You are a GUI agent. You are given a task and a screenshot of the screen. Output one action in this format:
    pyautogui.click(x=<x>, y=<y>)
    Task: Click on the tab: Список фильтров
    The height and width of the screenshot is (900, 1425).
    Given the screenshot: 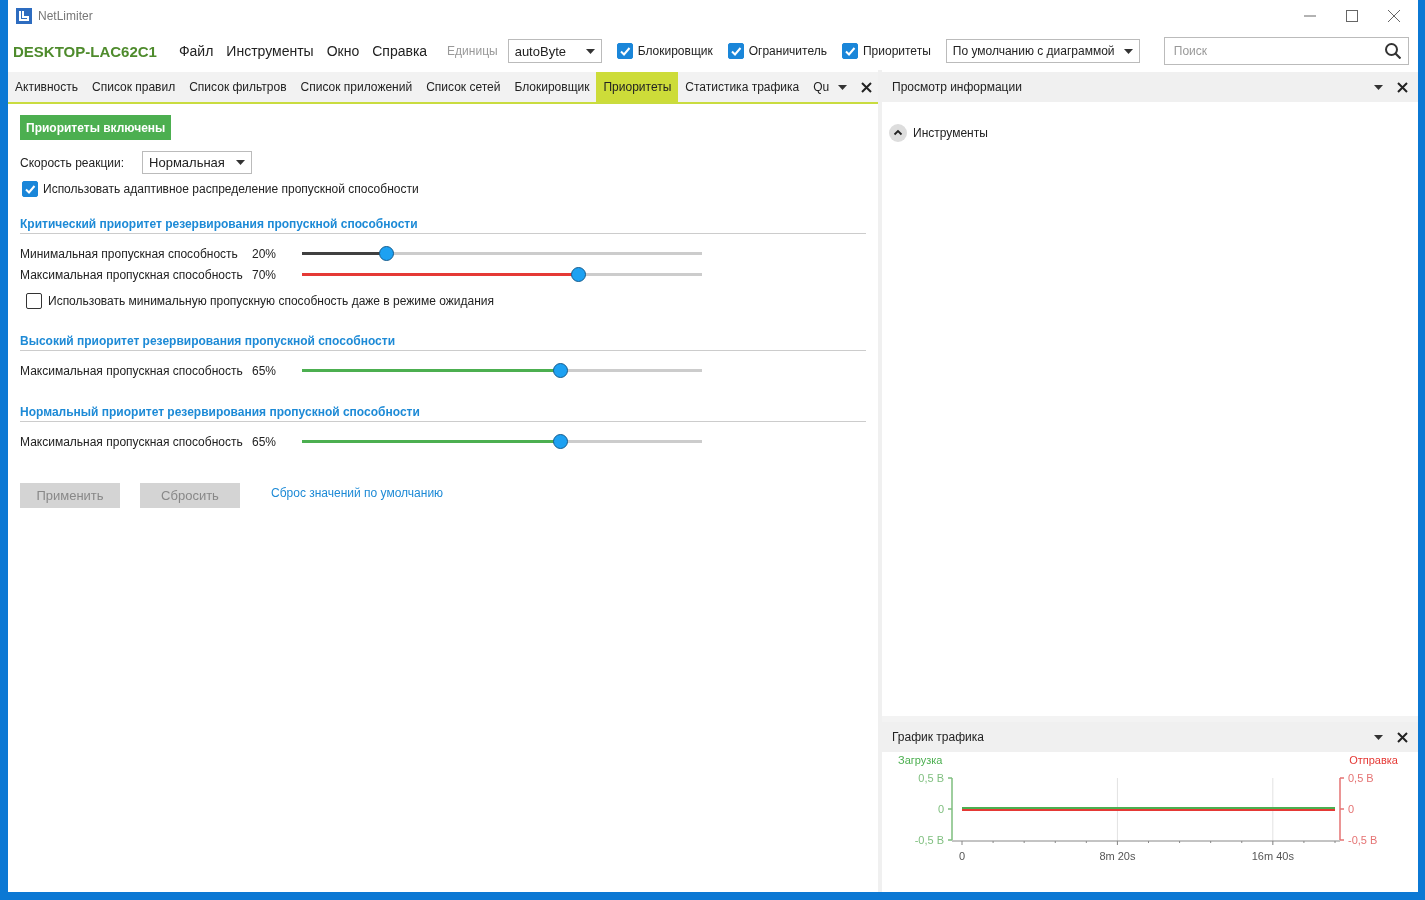 What is the action you would take?
    pyautogui.click(x=238, y=87)
    